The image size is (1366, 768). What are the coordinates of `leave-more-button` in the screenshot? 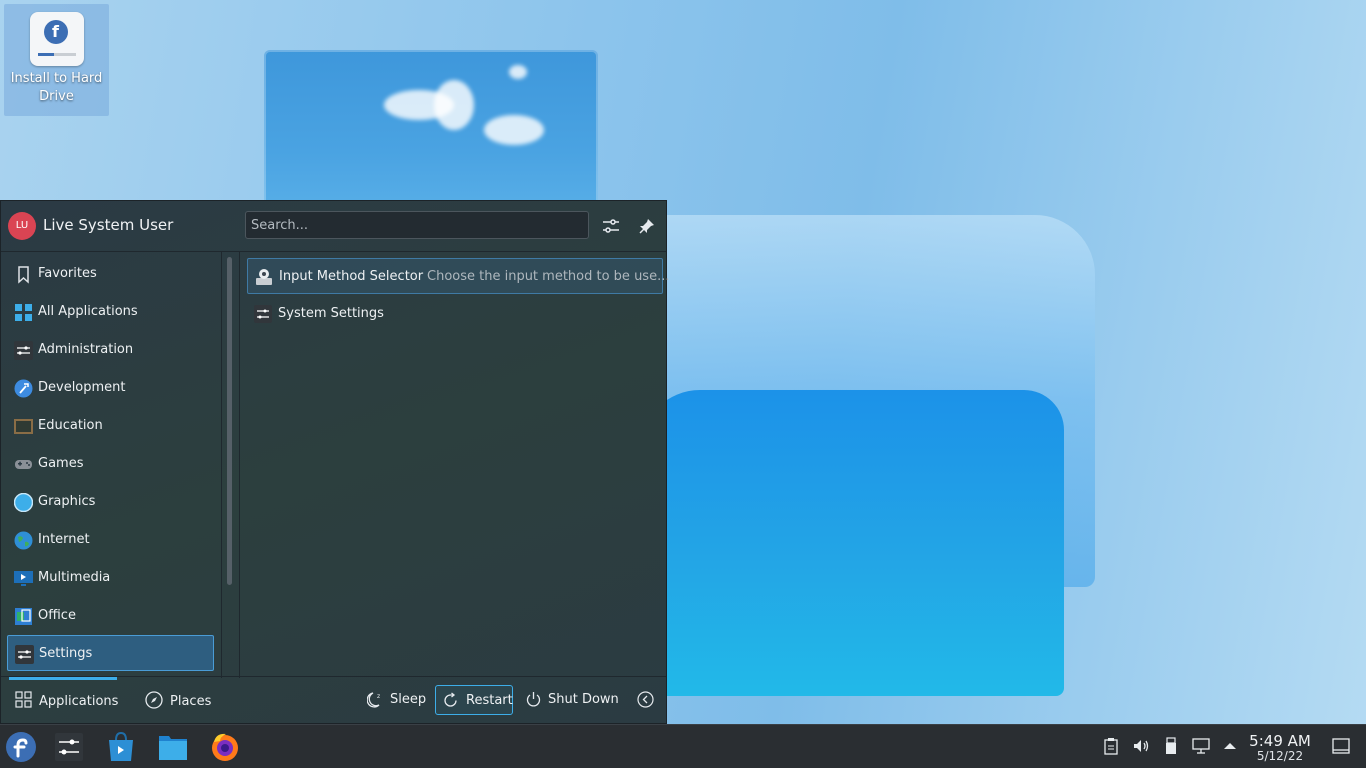 It's located at (647, 700).